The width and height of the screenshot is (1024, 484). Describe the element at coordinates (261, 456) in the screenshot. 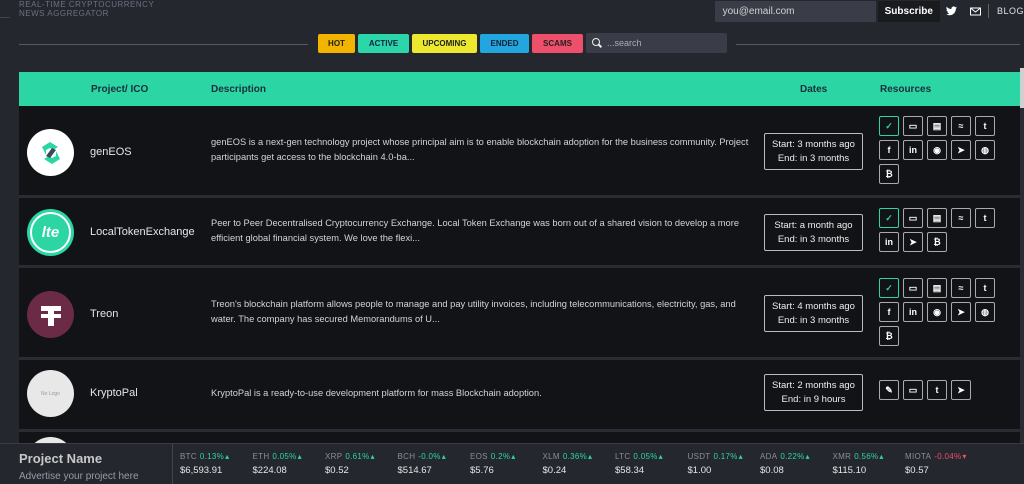

I see `coin-symbol: ETH` at that location.